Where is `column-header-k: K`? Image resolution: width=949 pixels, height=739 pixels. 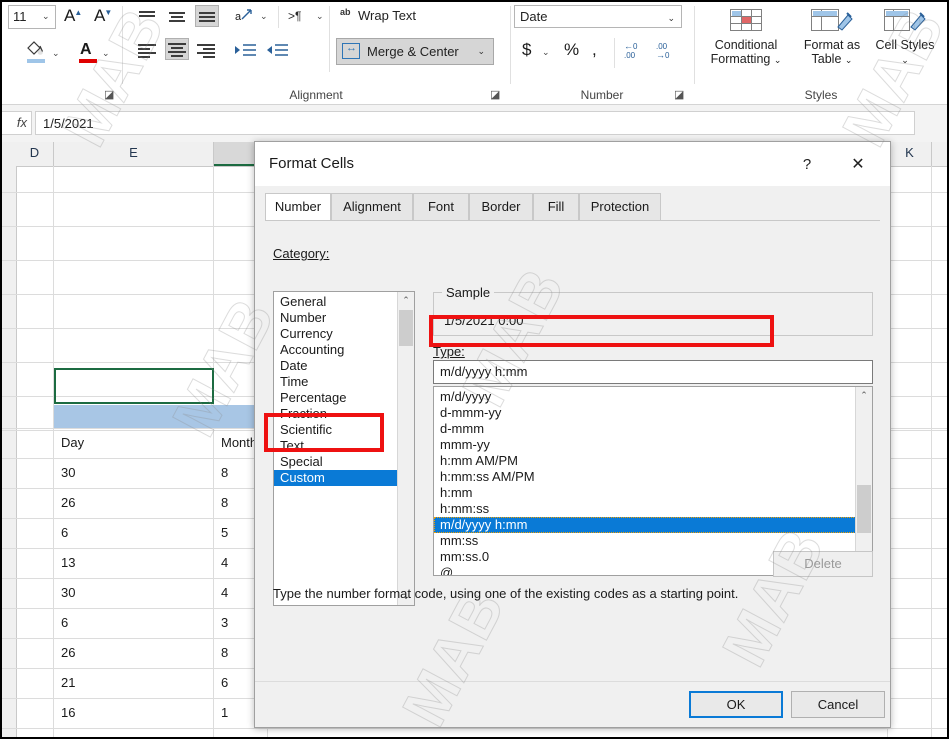 column-header-k: K is located at coordinates (910, 154).